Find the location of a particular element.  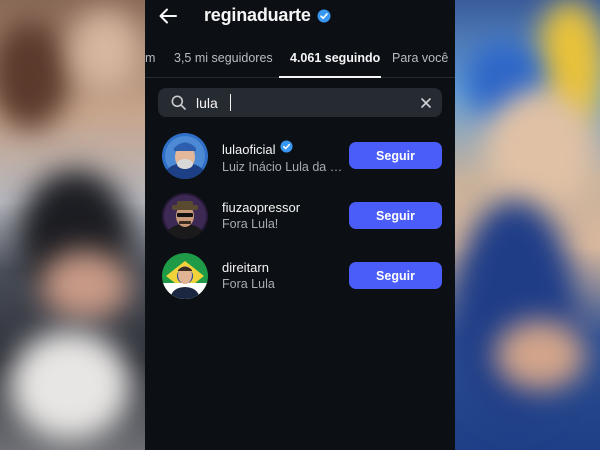

profile-title: reginaduarte is located at coordinates (267, 15).